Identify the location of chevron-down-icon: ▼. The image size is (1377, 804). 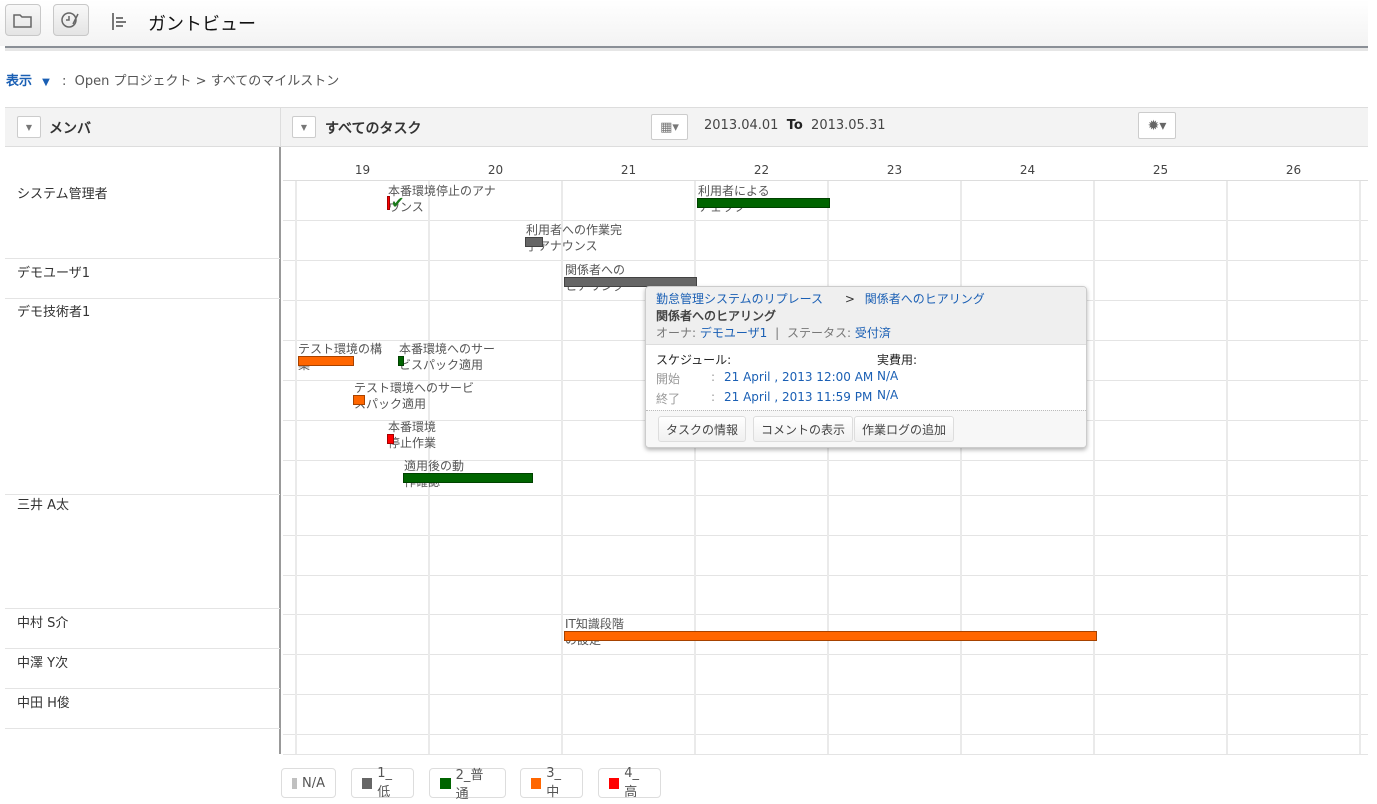
(46, 82).